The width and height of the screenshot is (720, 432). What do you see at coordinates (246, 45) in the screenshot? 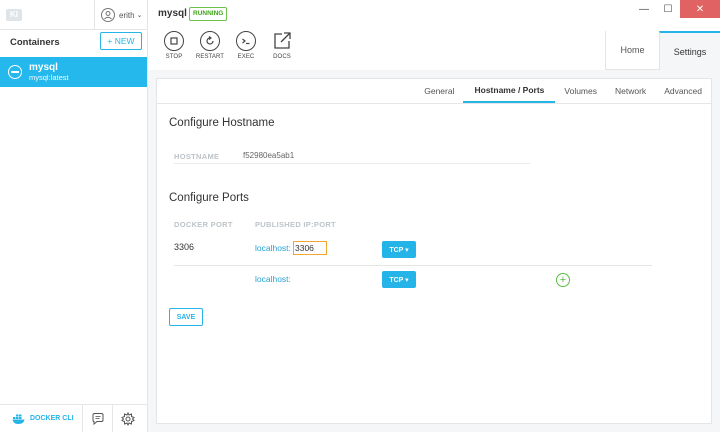
I see `exec-button: EXEC` at bounding box center [246, 45].